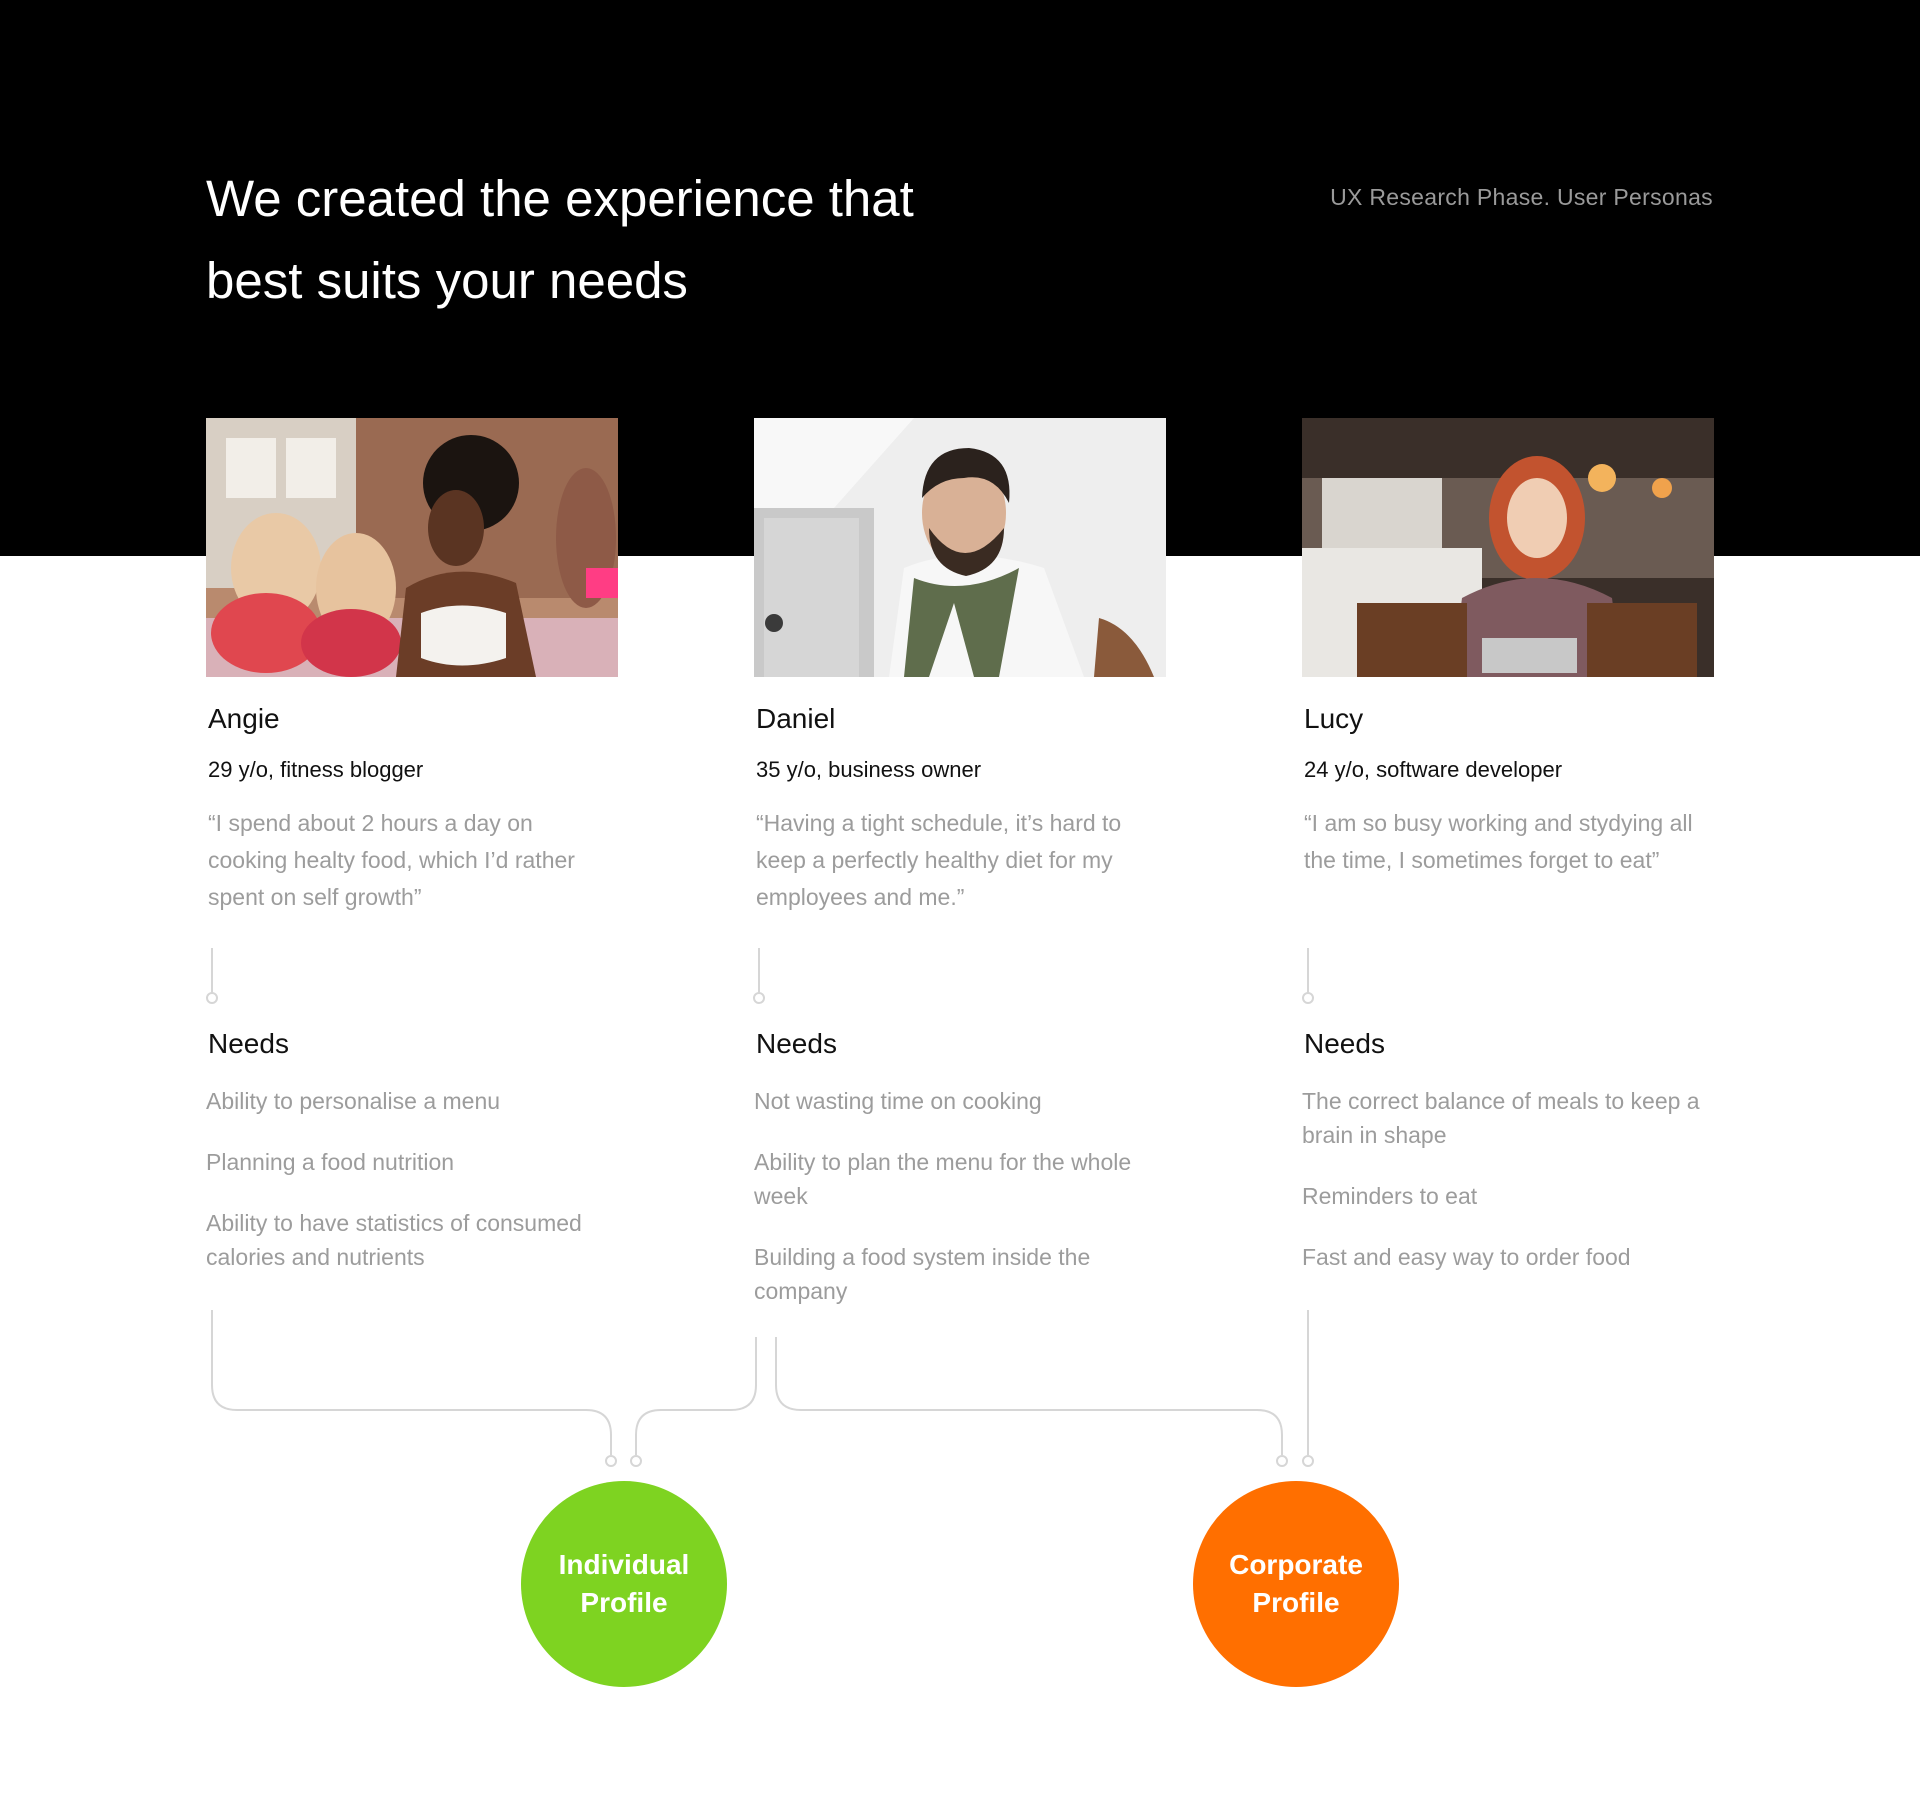 The width and height of the screenshot is (1920, 1812). I want to click on profile-label-line-1: Corporate, so click(1296, 1564).